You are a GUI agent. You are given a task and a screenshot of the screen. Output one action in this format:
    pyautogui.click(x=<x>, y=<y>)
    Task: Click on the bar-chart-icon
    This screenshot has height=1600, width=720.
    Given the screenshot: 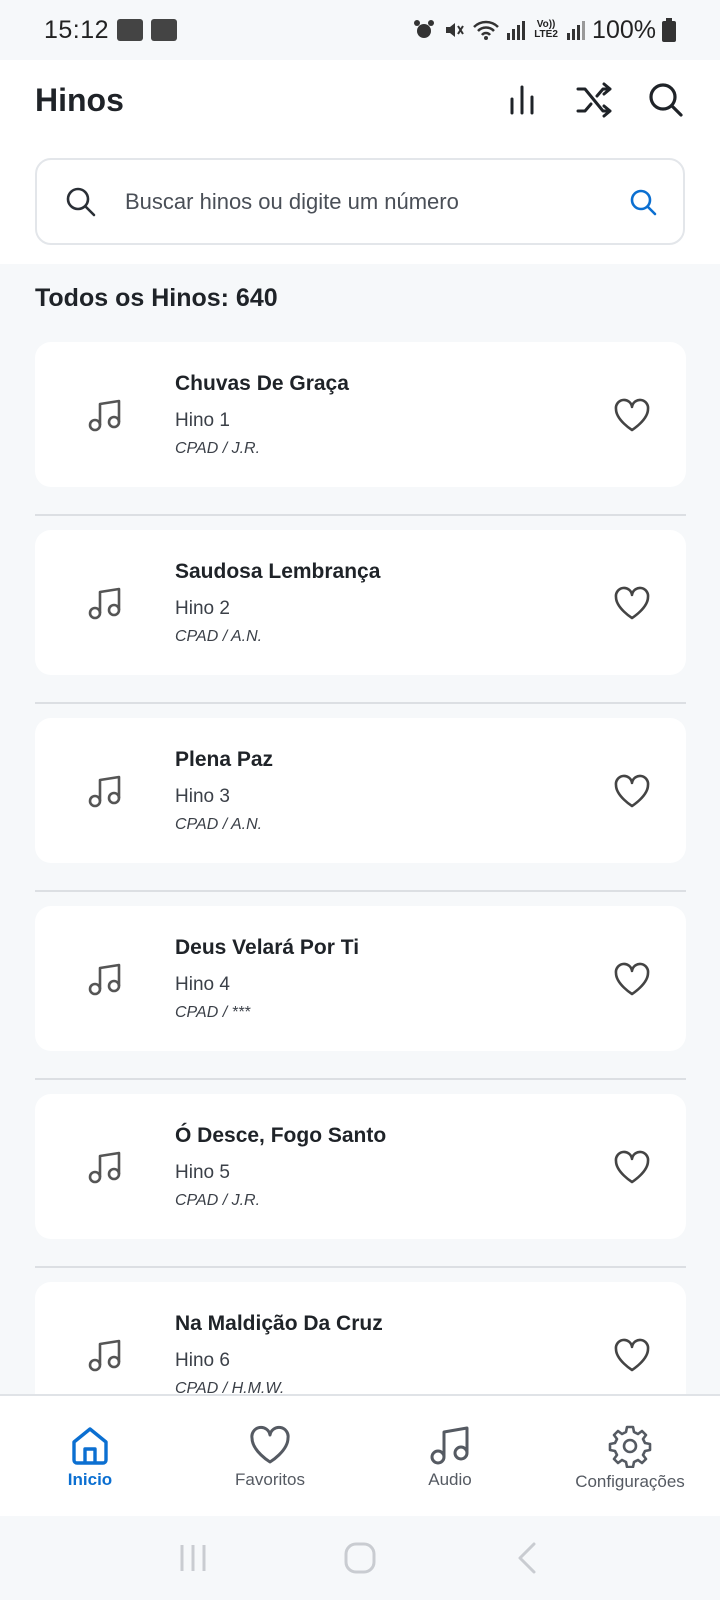 What is the action you would take?
    pyautogui.click(x=522, y=100)
    